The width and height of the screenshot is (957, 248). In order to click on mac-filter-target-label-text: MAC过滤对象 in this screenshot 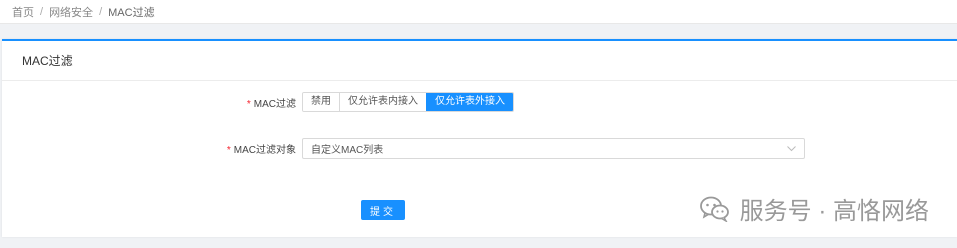, I will do `click(264, 150)`.